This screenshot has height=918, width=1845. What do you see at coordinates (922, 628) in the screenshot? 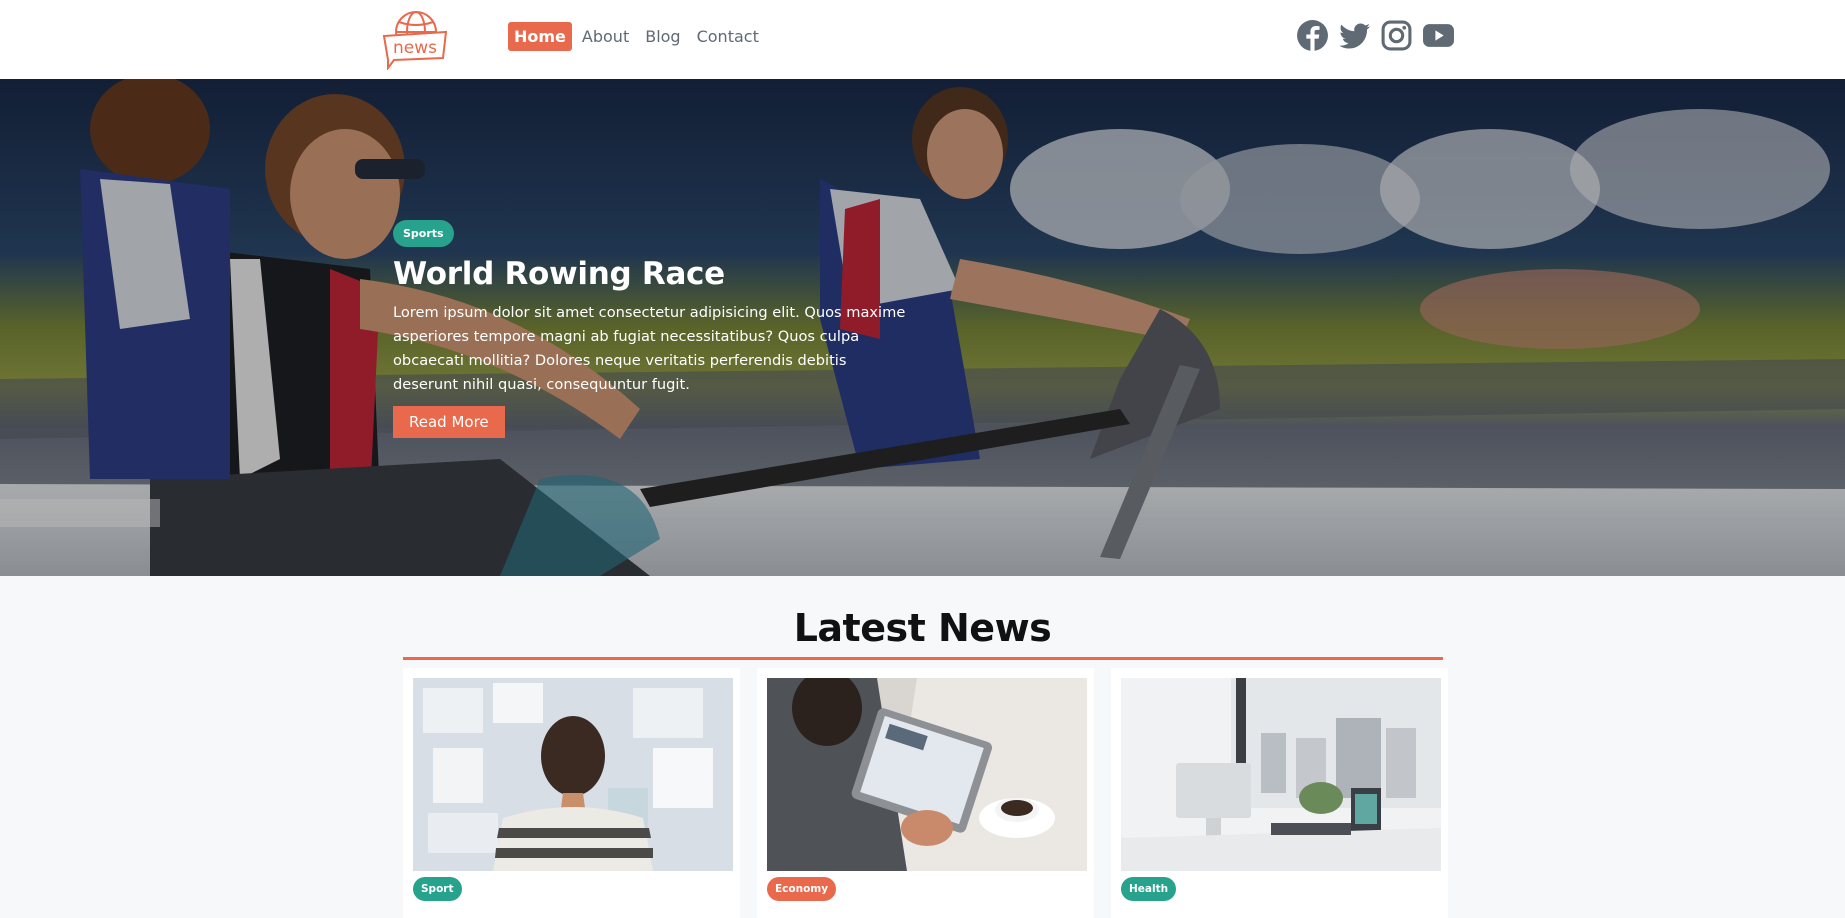
I see `latest-news-heading: Latest News` at bounding box center [922, 628].